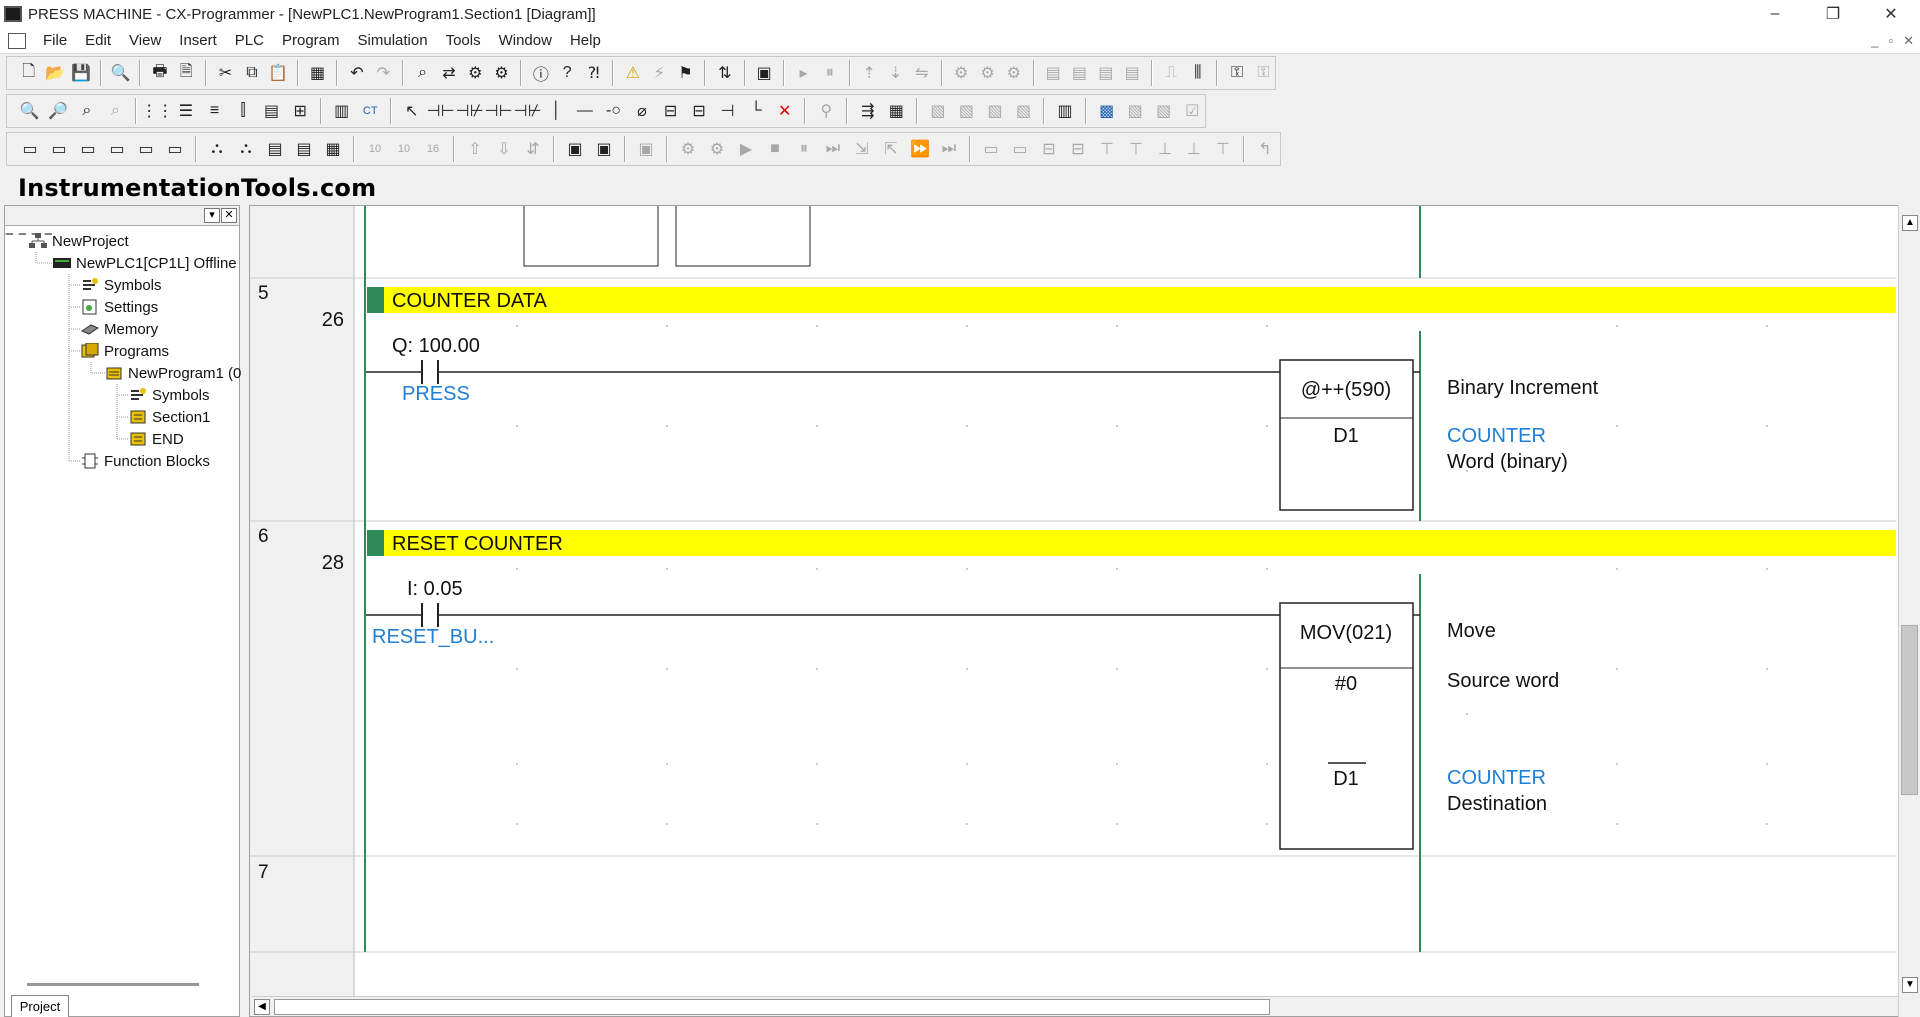 The height and width of the screenshot is (1017, 1920). I want to click on pause-icon: ⏸, so click(829, 73).